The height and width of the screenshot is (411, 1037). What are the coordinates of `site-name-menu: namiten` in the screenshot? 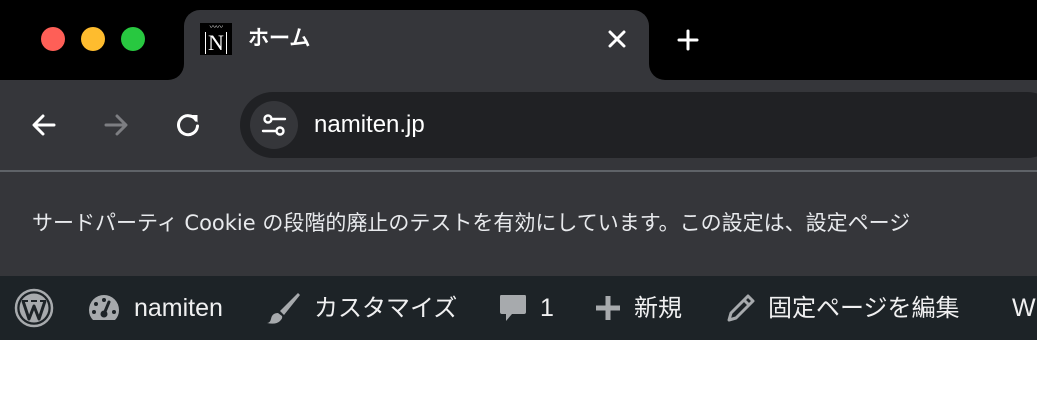 It's located at (154, 308).